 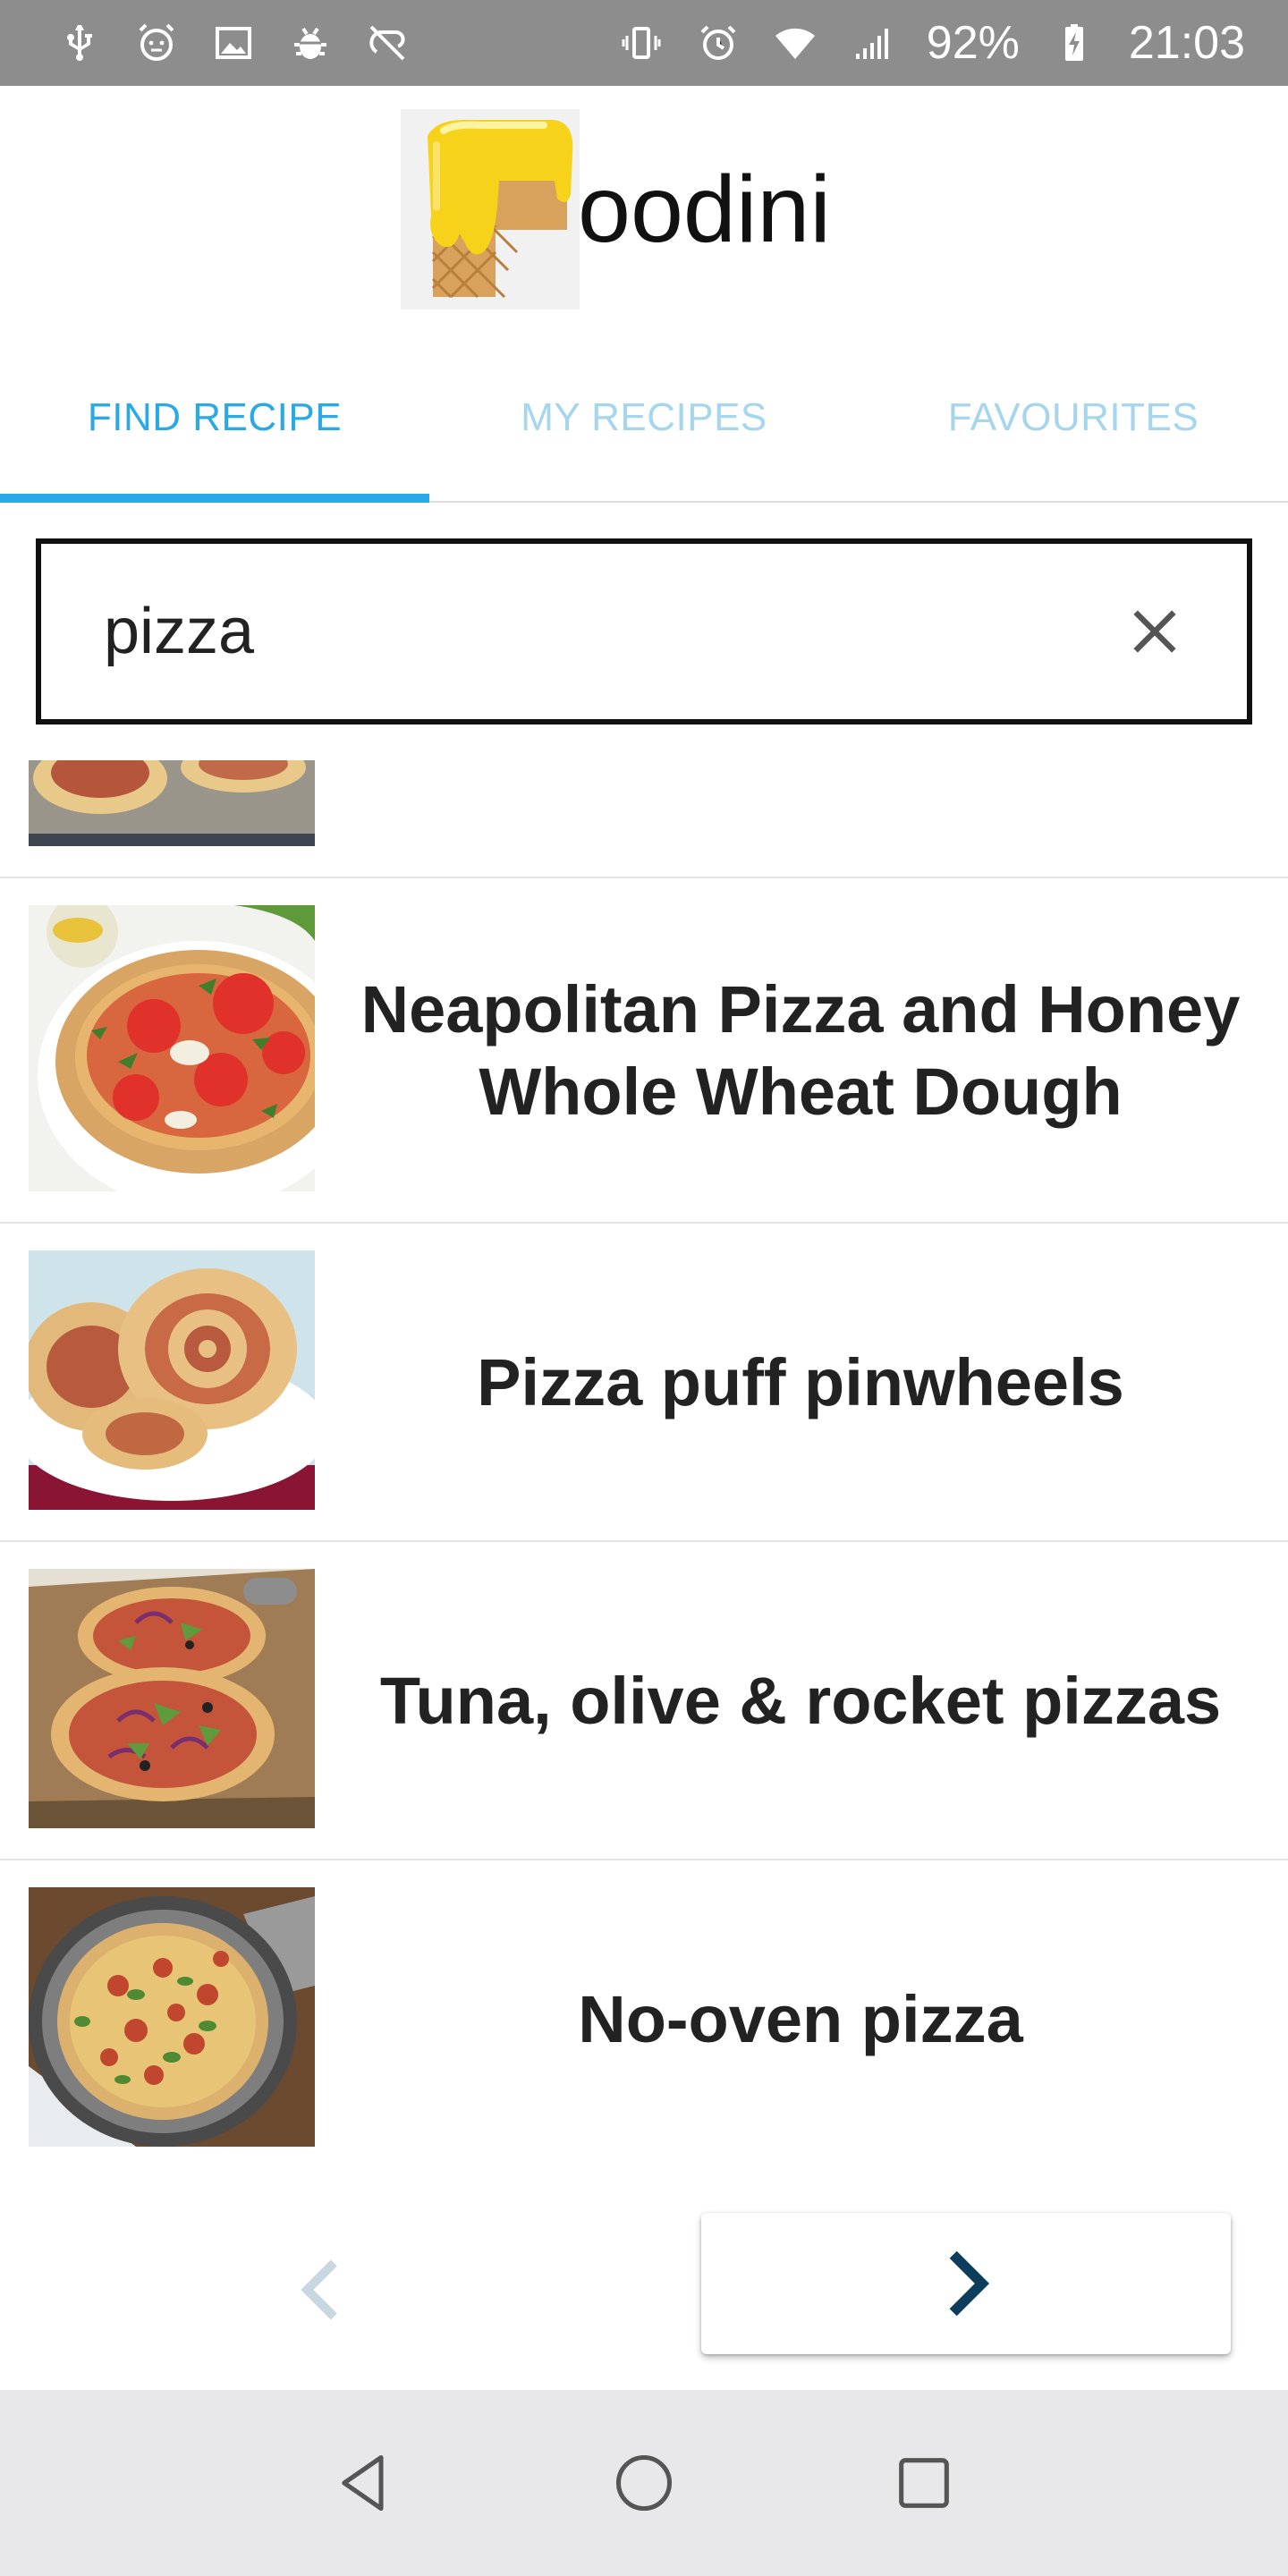 What do you see at coordinates (800, 1381) in the screenshot?
I see `recipe-title: Pizza puff pinwheels` at bounding box center [800, 1381].